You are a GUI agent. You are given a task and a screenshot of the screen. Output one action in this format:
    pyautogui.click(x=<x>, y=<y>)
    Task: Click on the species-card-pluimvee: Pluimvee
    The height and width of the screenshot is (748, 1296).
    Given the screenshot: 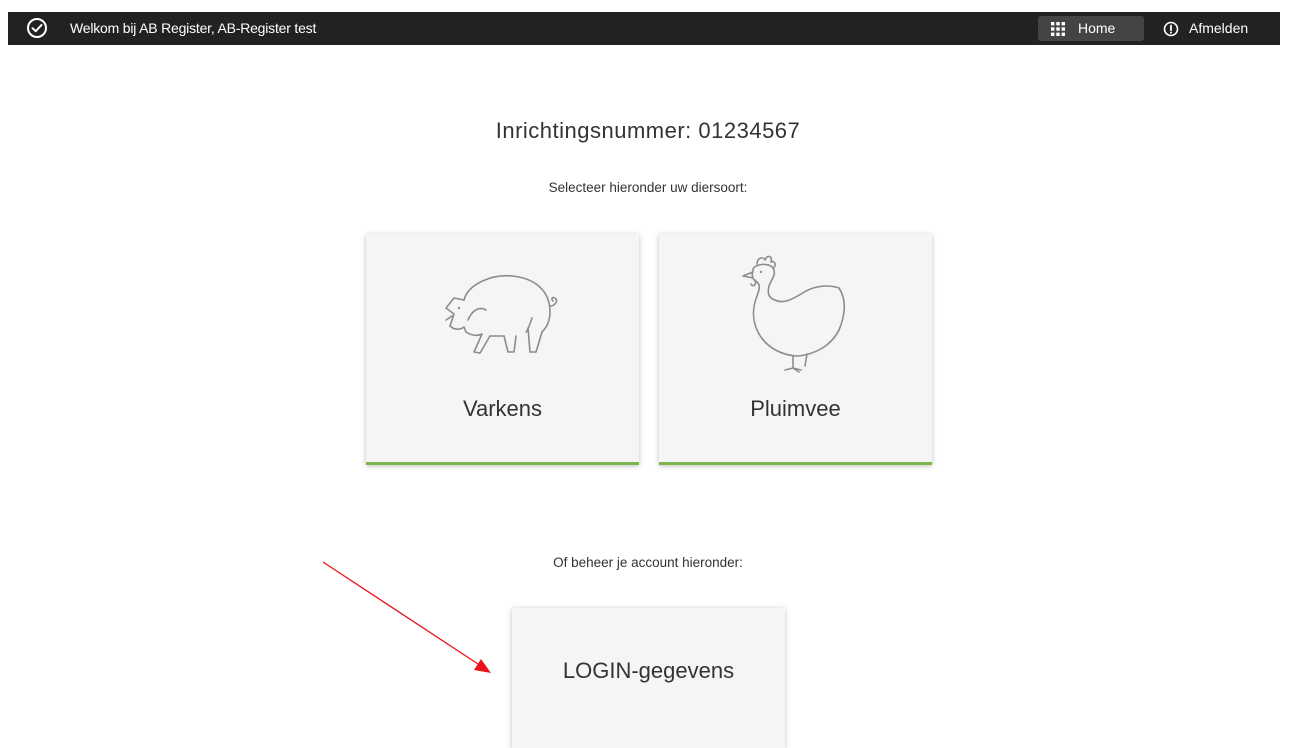 What is the action you would take?
    pyautogui.click(x=795, y=349)
    